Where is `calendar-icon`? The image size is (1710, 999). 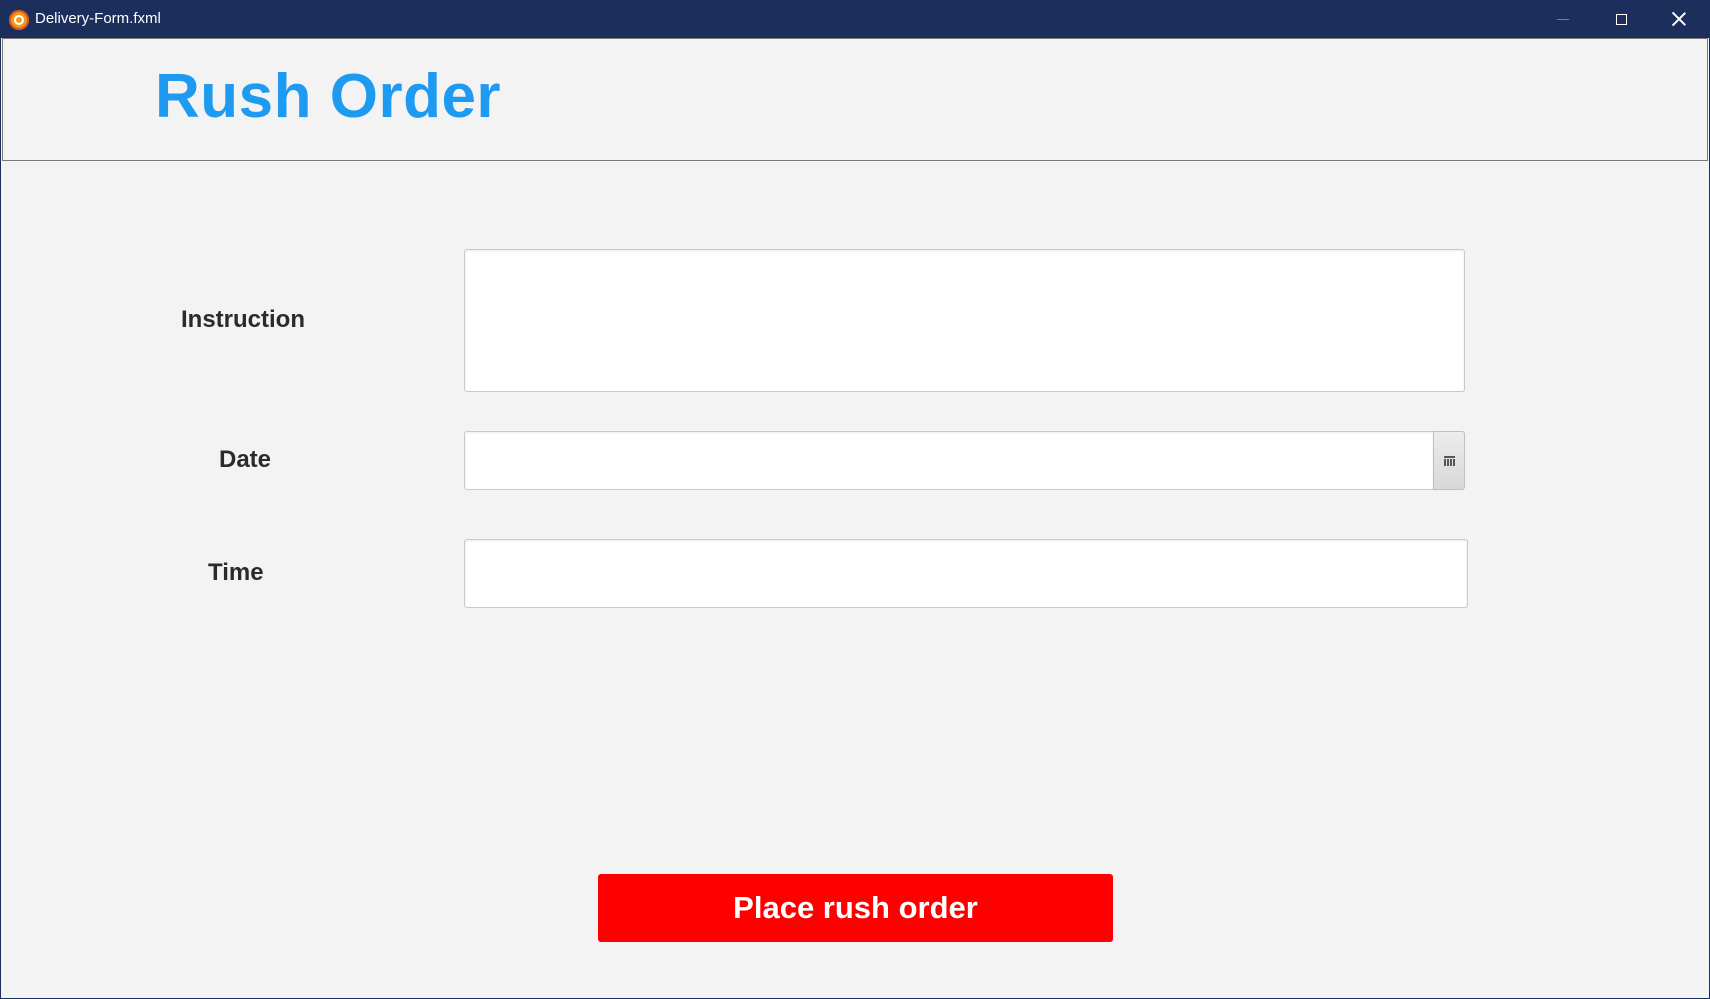 calendar-icon is located at coordinates (1449, 460).